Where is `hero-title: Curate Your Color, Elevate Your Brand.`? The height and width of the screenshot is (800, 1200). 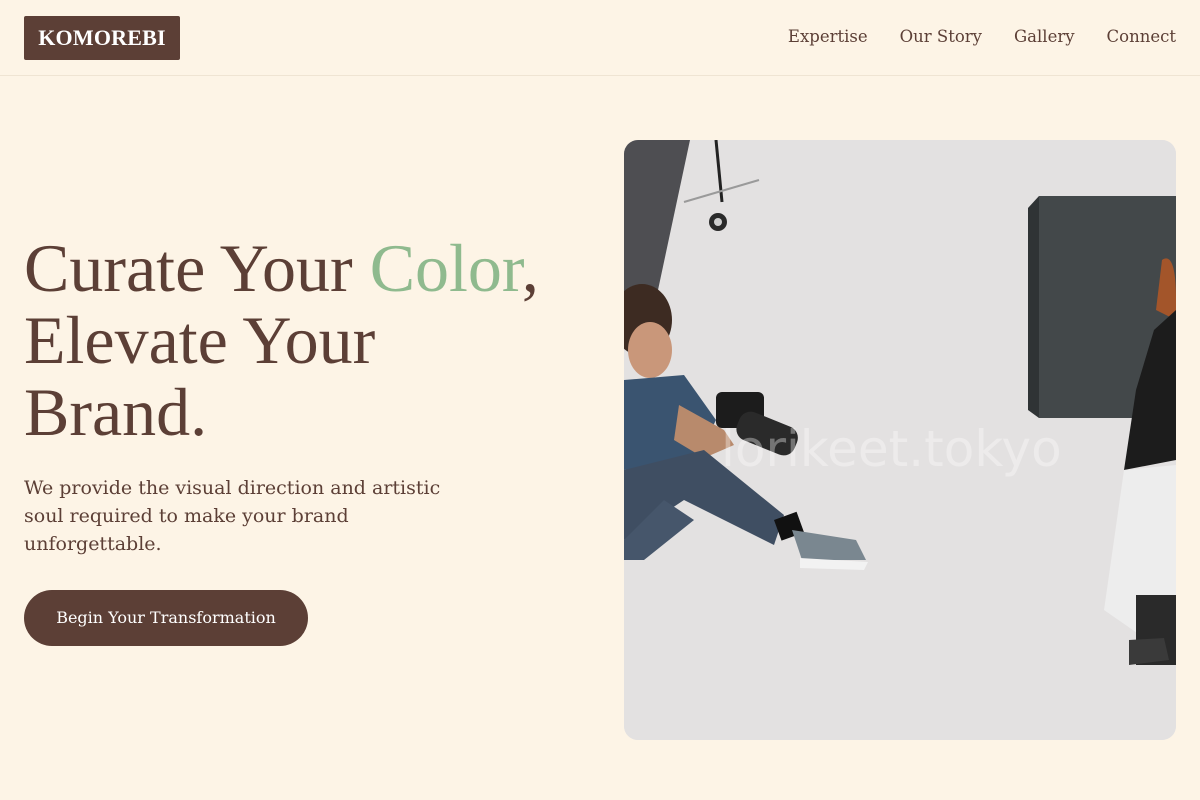 hero-title: Curate Your Color, Elevate Your Brand. is located at coordinates (314, 340).